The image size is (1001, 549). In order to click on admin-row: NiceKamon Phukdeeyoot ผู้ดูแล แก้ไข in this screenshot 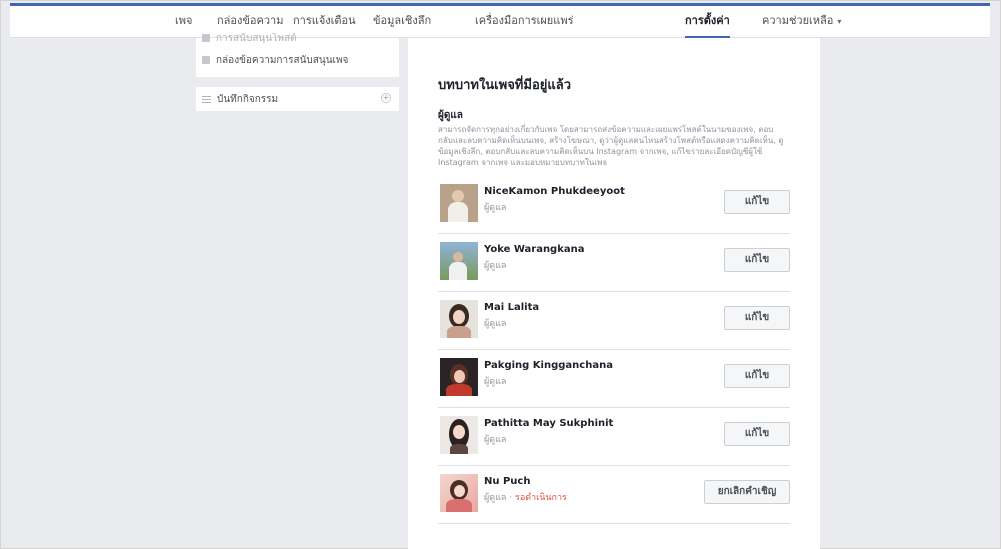, I will do `click(614, 205)`.